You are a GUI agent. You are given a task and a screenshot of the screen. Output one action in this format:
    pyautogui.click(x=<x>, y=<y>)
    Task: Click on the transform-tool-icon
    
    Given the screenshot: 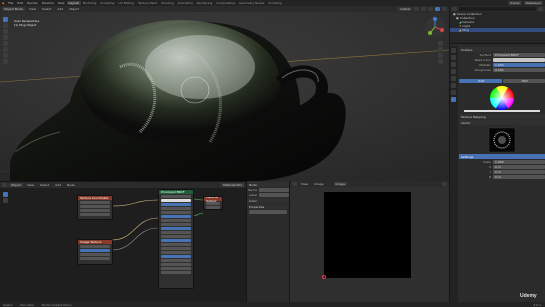 What is the action you would take?
    pyautogui.click(x=5, y=49)
    